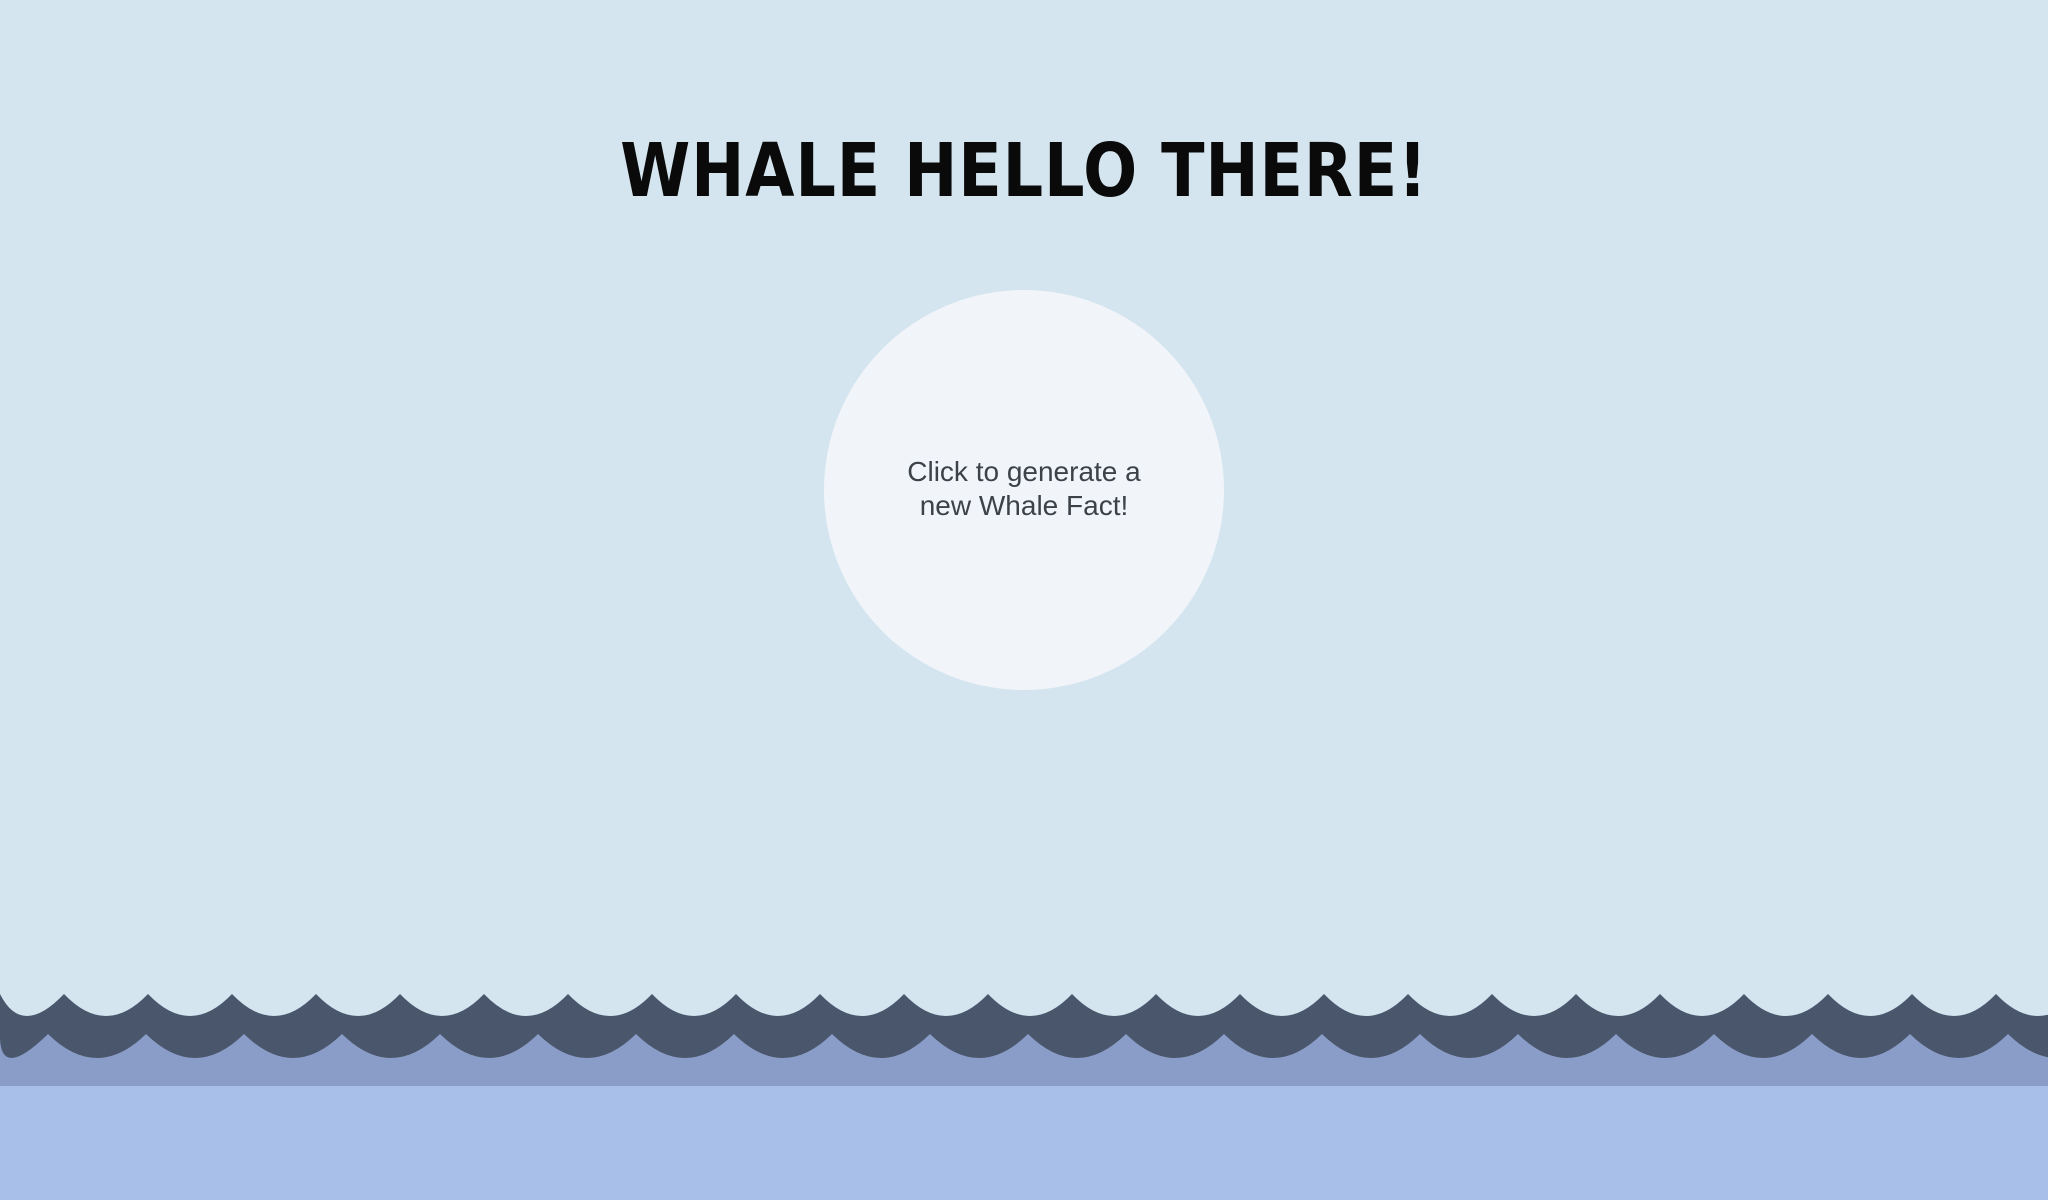 Image resolution: width=2048 pixels, height=1200 pixels. I want to click on generate-fact-label: Click to generate a new Whale Fact!, so click(1024, 488).